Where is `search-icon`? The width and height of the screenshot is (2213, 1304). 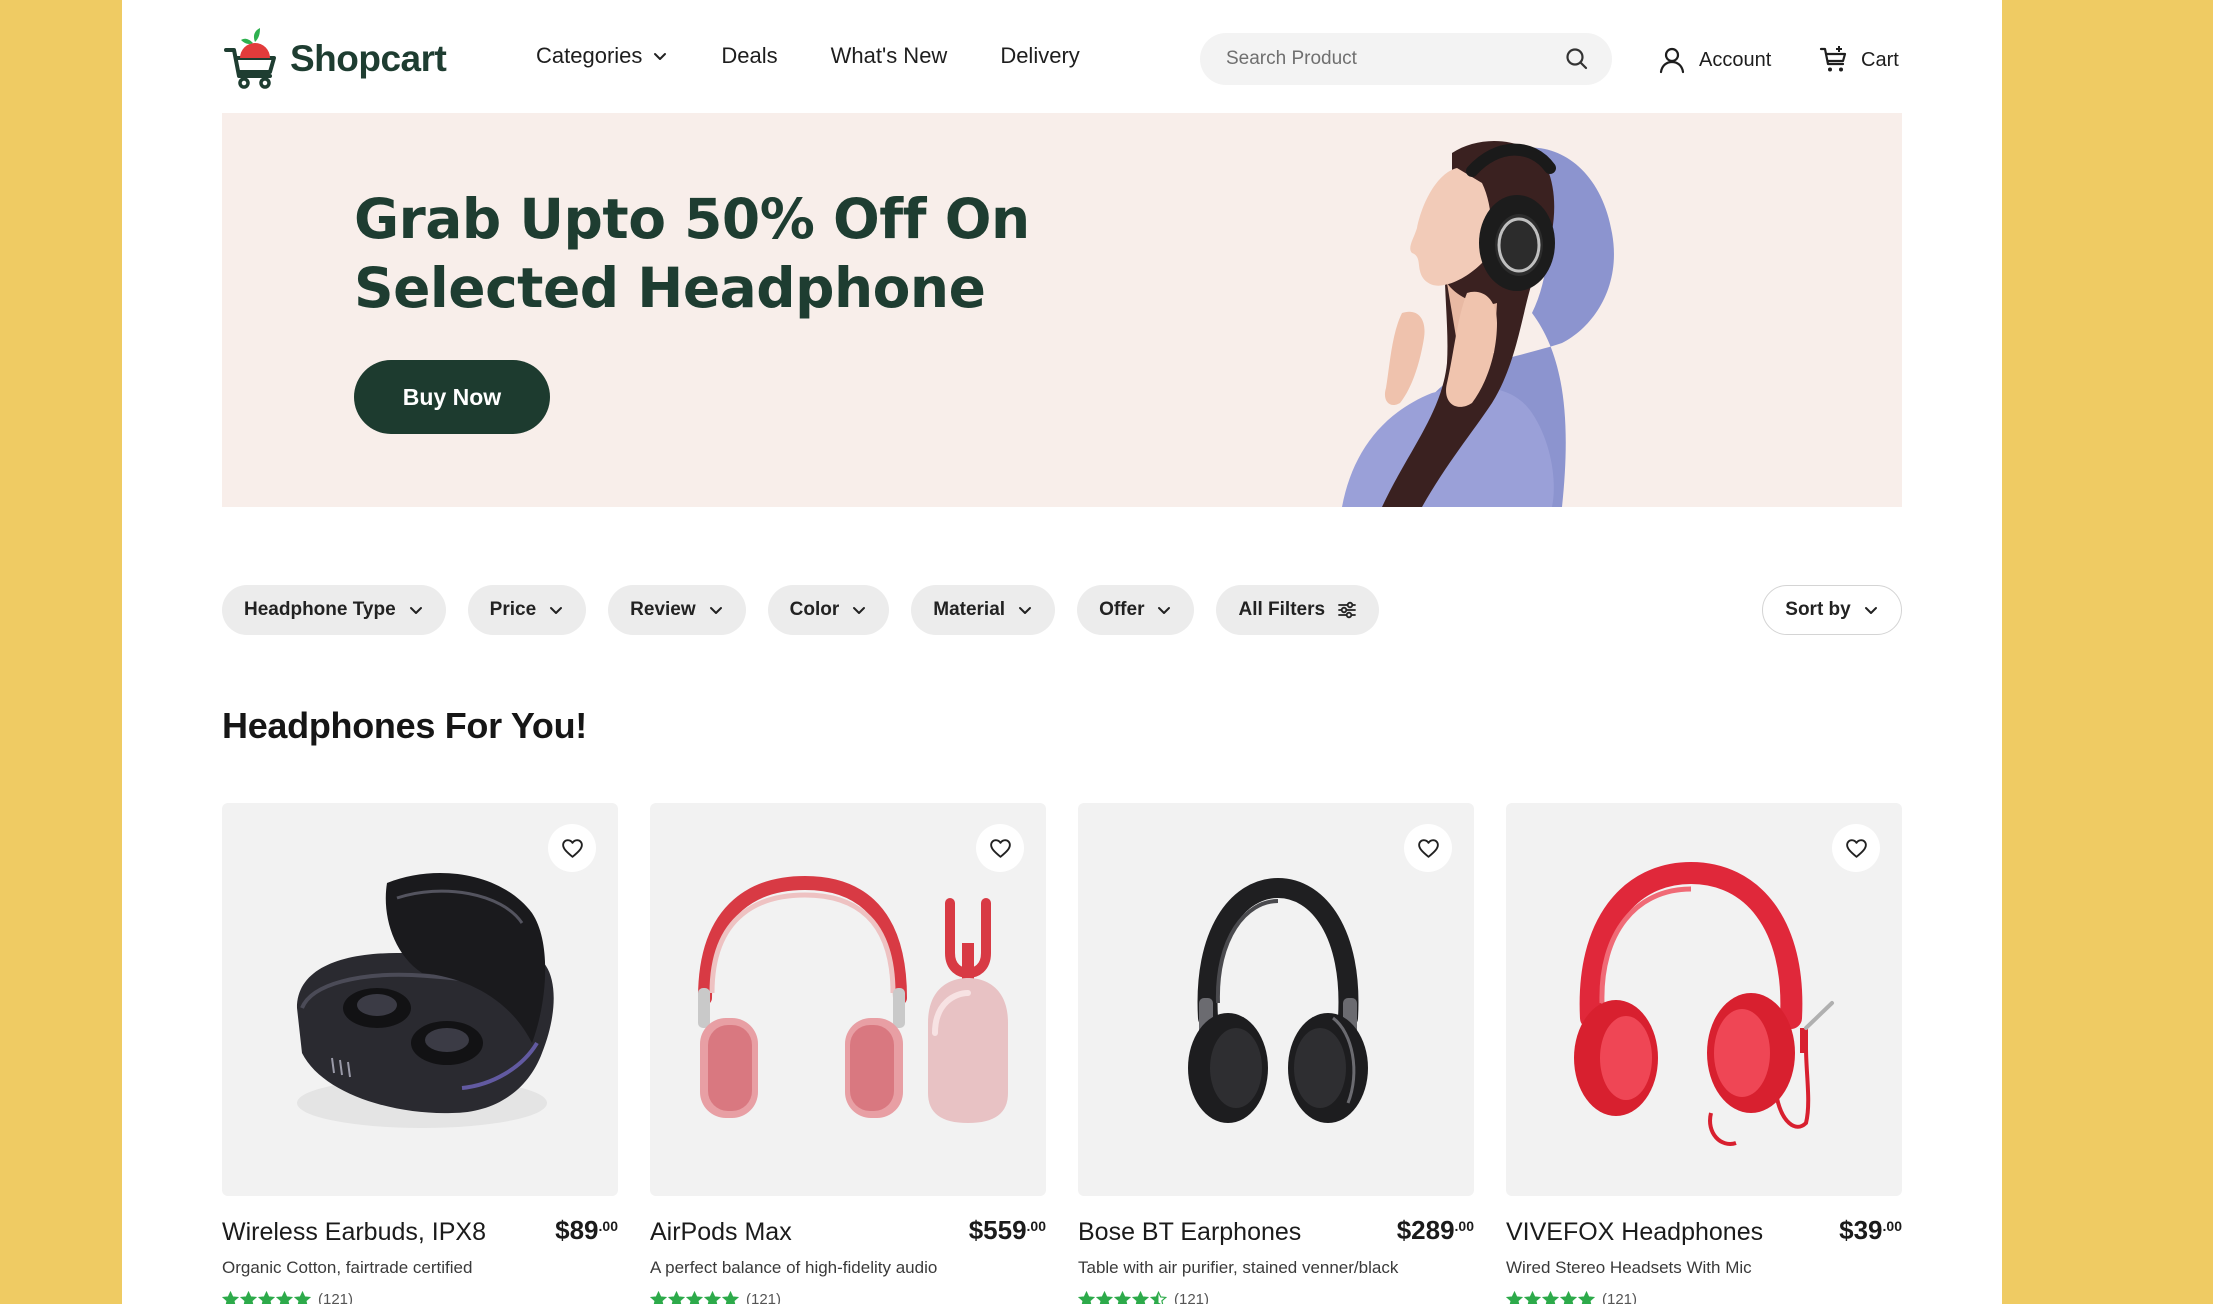
search-icon is located at coordinates (1577, 59).